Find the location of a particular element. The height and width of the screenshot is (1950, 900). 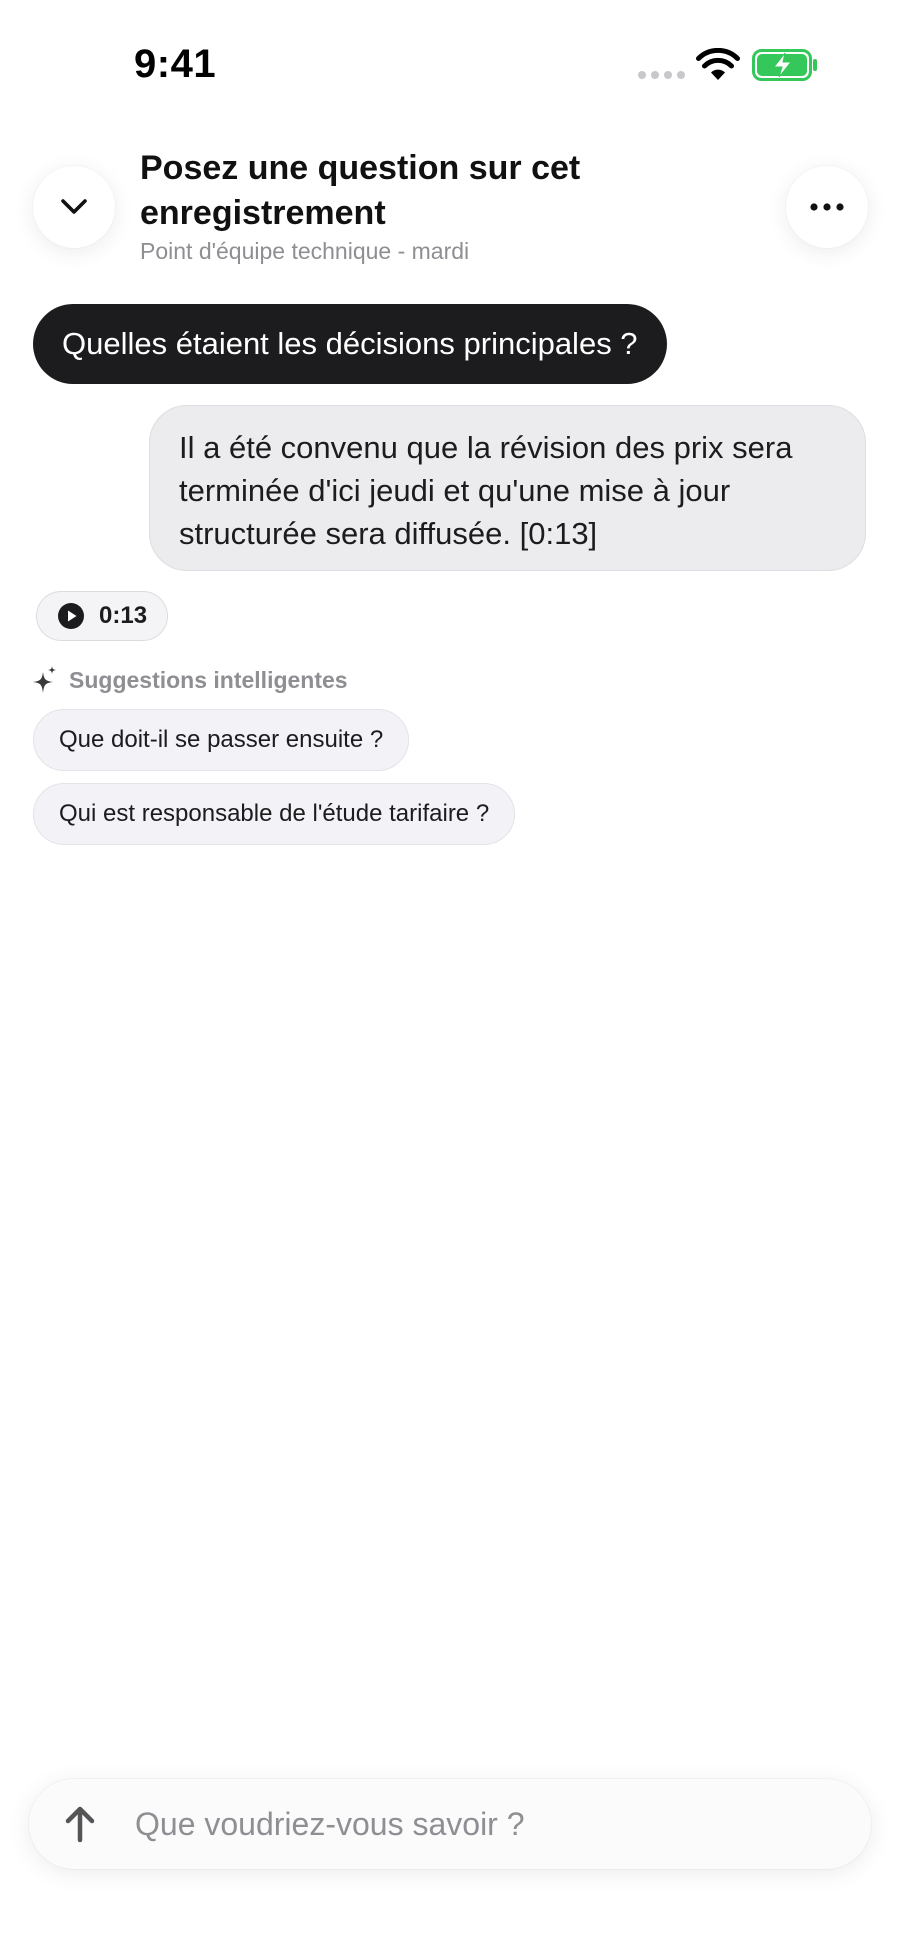

send-button is located at coordinates (80, 1824).